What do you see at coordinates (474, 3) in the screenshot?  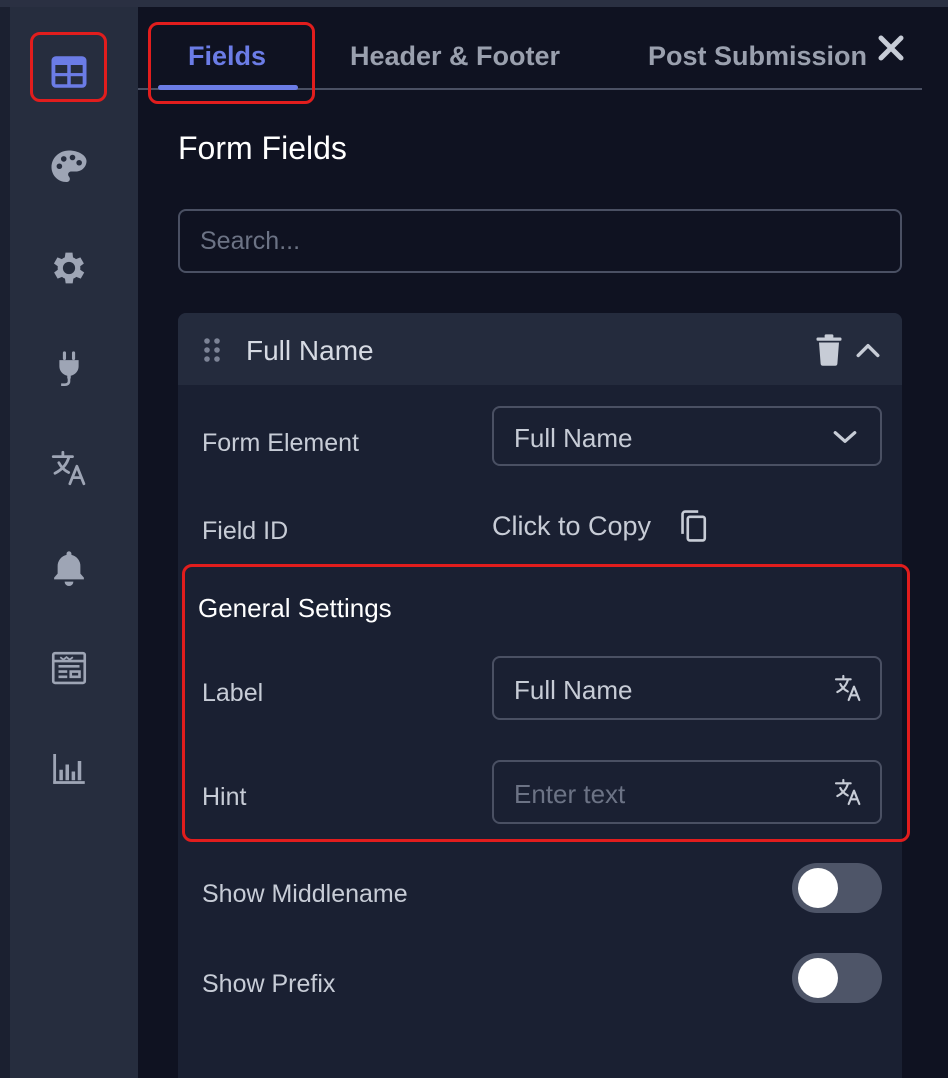 I see `top-border` at bounding box center [474, 3].